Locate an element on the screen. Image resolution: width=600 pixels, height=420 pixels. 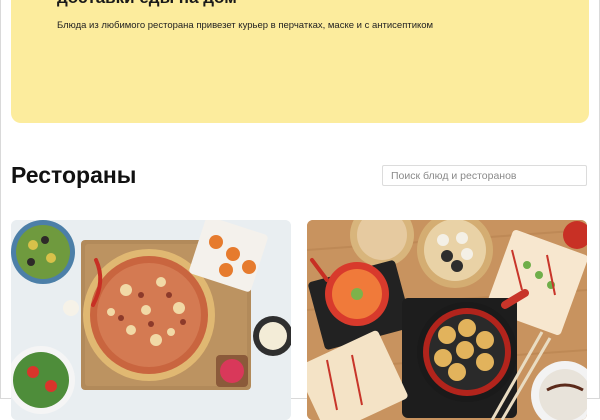
section-title: Рестораны is located at coordinates (74, 175).